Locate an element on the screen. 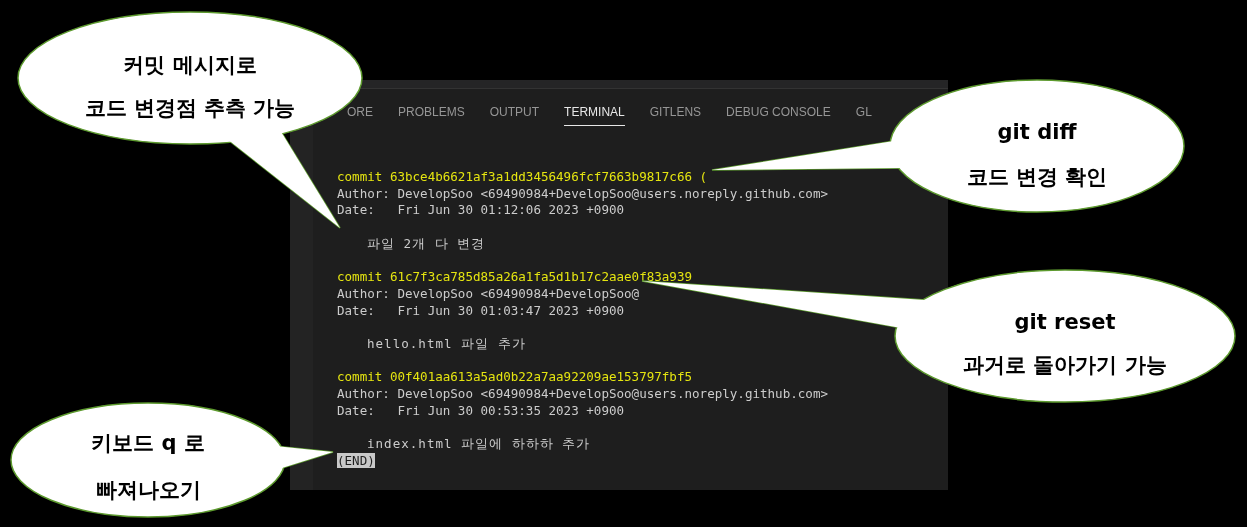 This screenshot has height=527, width=1247. bubble-text: 빠져나오기 is located at coordinates (148, 490).